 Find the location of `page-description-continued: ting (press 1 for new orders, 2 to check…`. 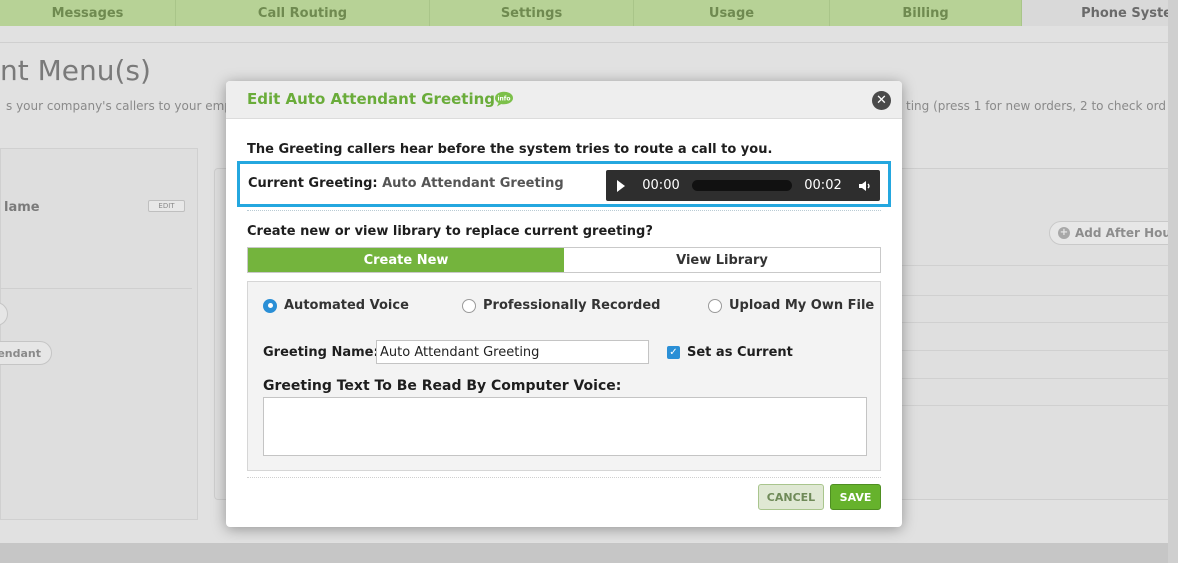

page-description-continued: ting (press 1 for new orders, 2 to check… is located at coordinates (1036, 106).